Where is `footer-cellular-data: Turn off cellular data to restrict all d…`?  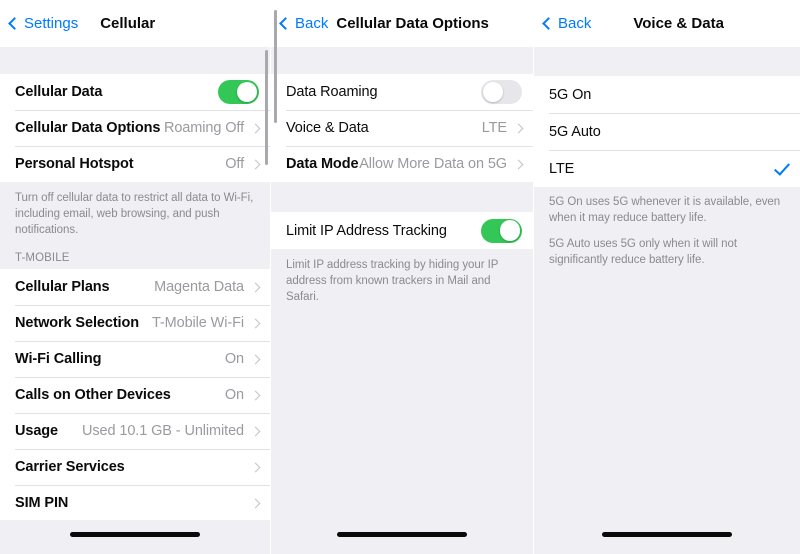
footer-cellular-data: Turn off cellular data to restrict all d… is located at coordinates (135, 212).